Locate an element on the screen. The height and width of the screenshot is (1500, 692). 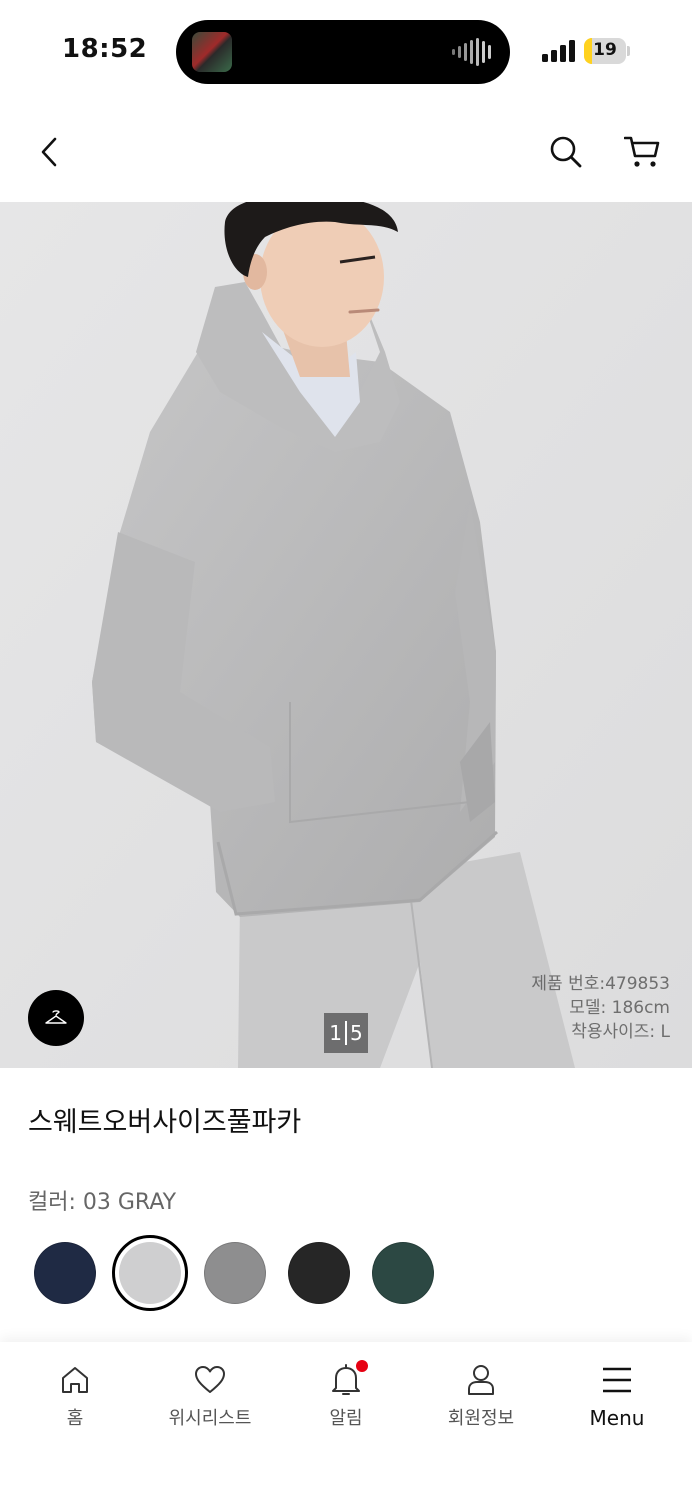
battery-icon: 19 is located at coordinates (605, 51).